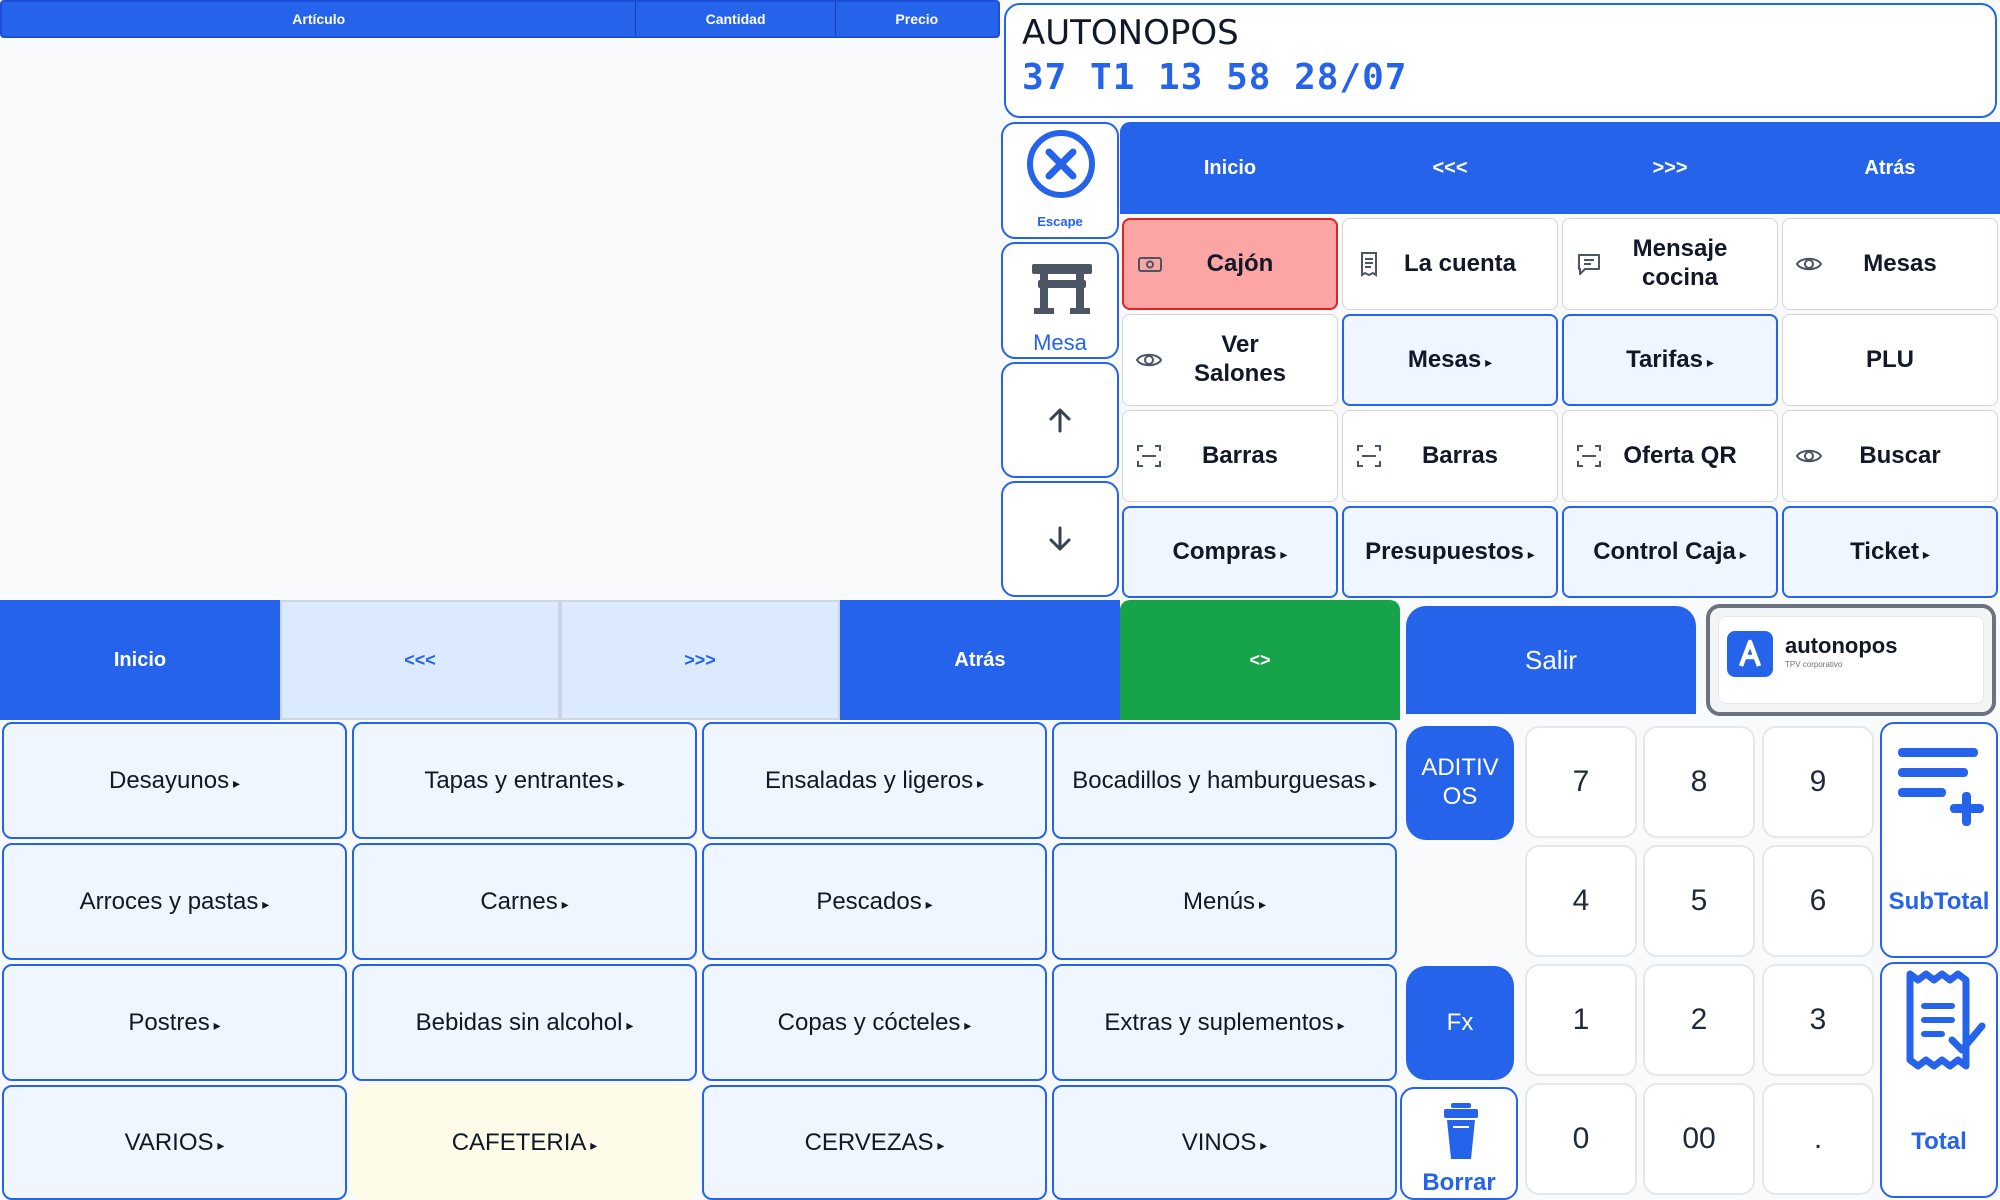  I want to click on eye-icon, so click(1809, 264).